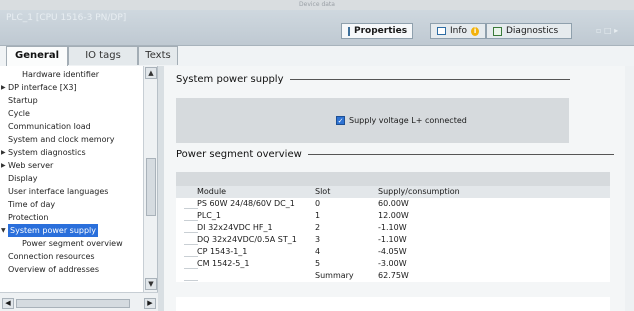  I want to click on sidebar-item-label: Overview of addresses, so click(53, 269).